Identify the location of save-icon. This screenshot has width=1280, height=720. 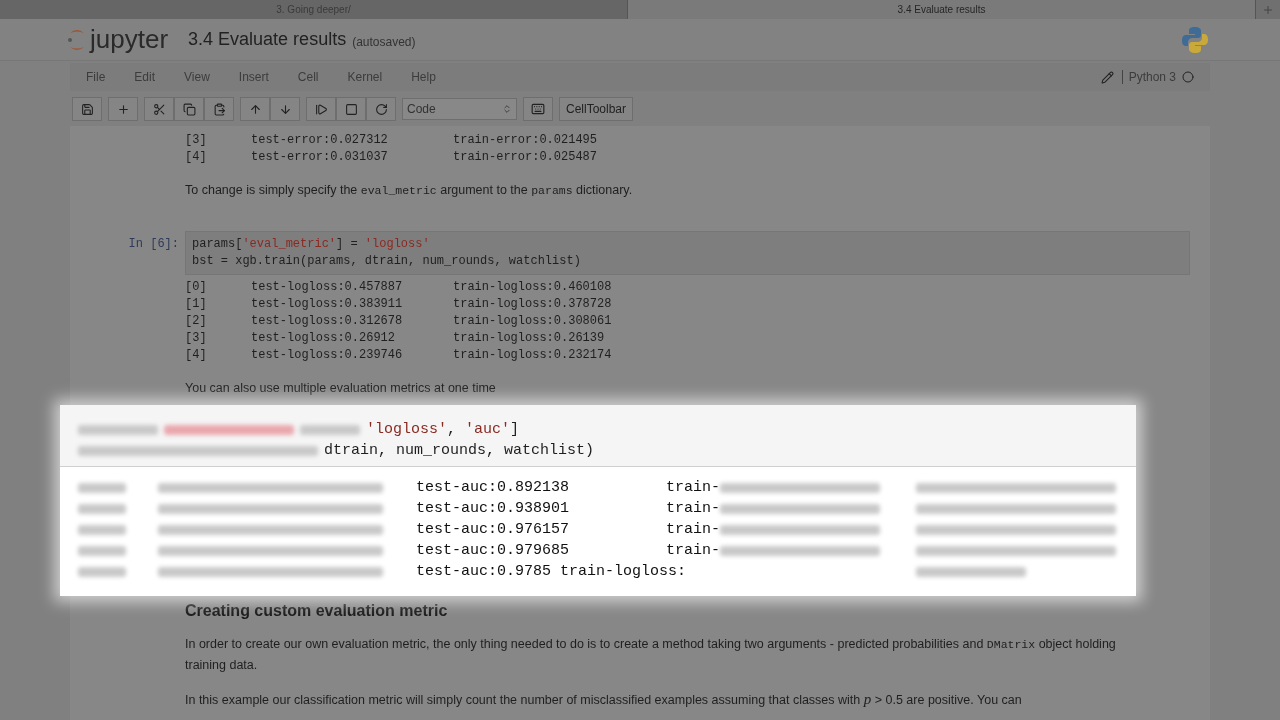
(87, 109).